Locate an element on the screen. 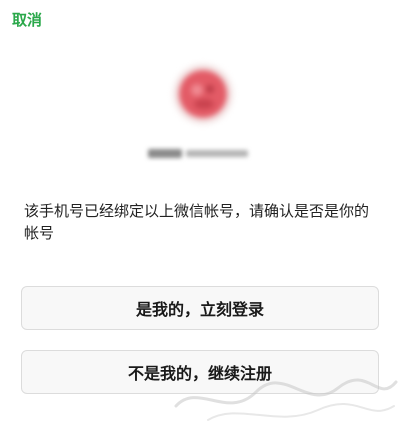 This screenshot has height=439, width=400. cancel-button: 取消 is located at coordinates (27, 20).